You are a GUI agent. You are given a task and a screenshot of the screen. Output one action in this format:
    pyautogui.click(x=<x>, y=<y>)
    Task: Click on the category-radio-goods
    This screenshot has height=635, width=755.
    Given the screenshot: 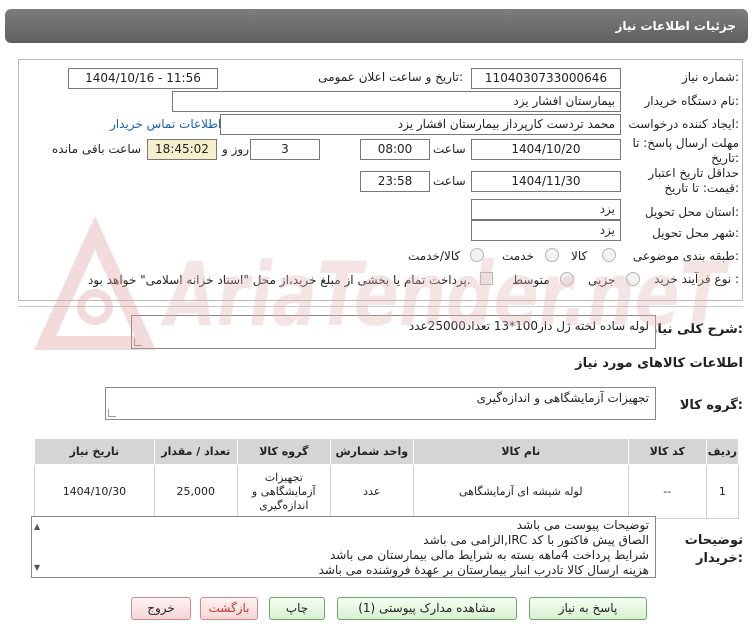 What is the action you would take?
    pyautogui.click(x=609, y=255)
    